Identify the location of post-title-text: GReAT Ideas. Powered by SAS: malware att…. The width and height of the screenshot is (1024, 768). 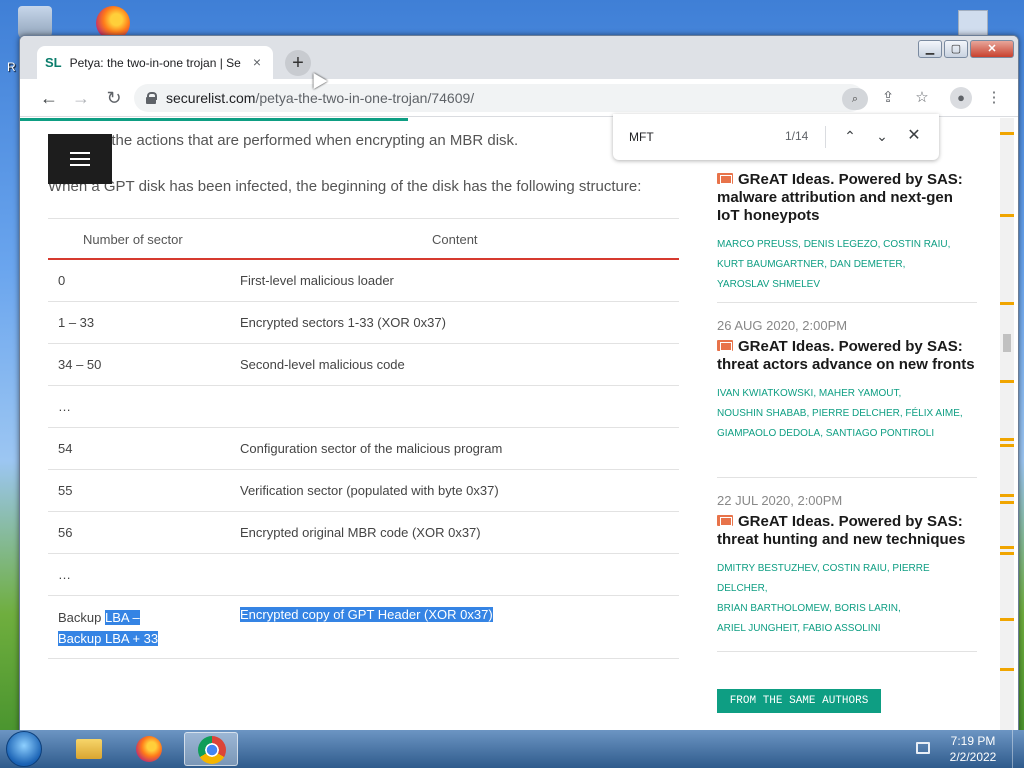
(840, 197).